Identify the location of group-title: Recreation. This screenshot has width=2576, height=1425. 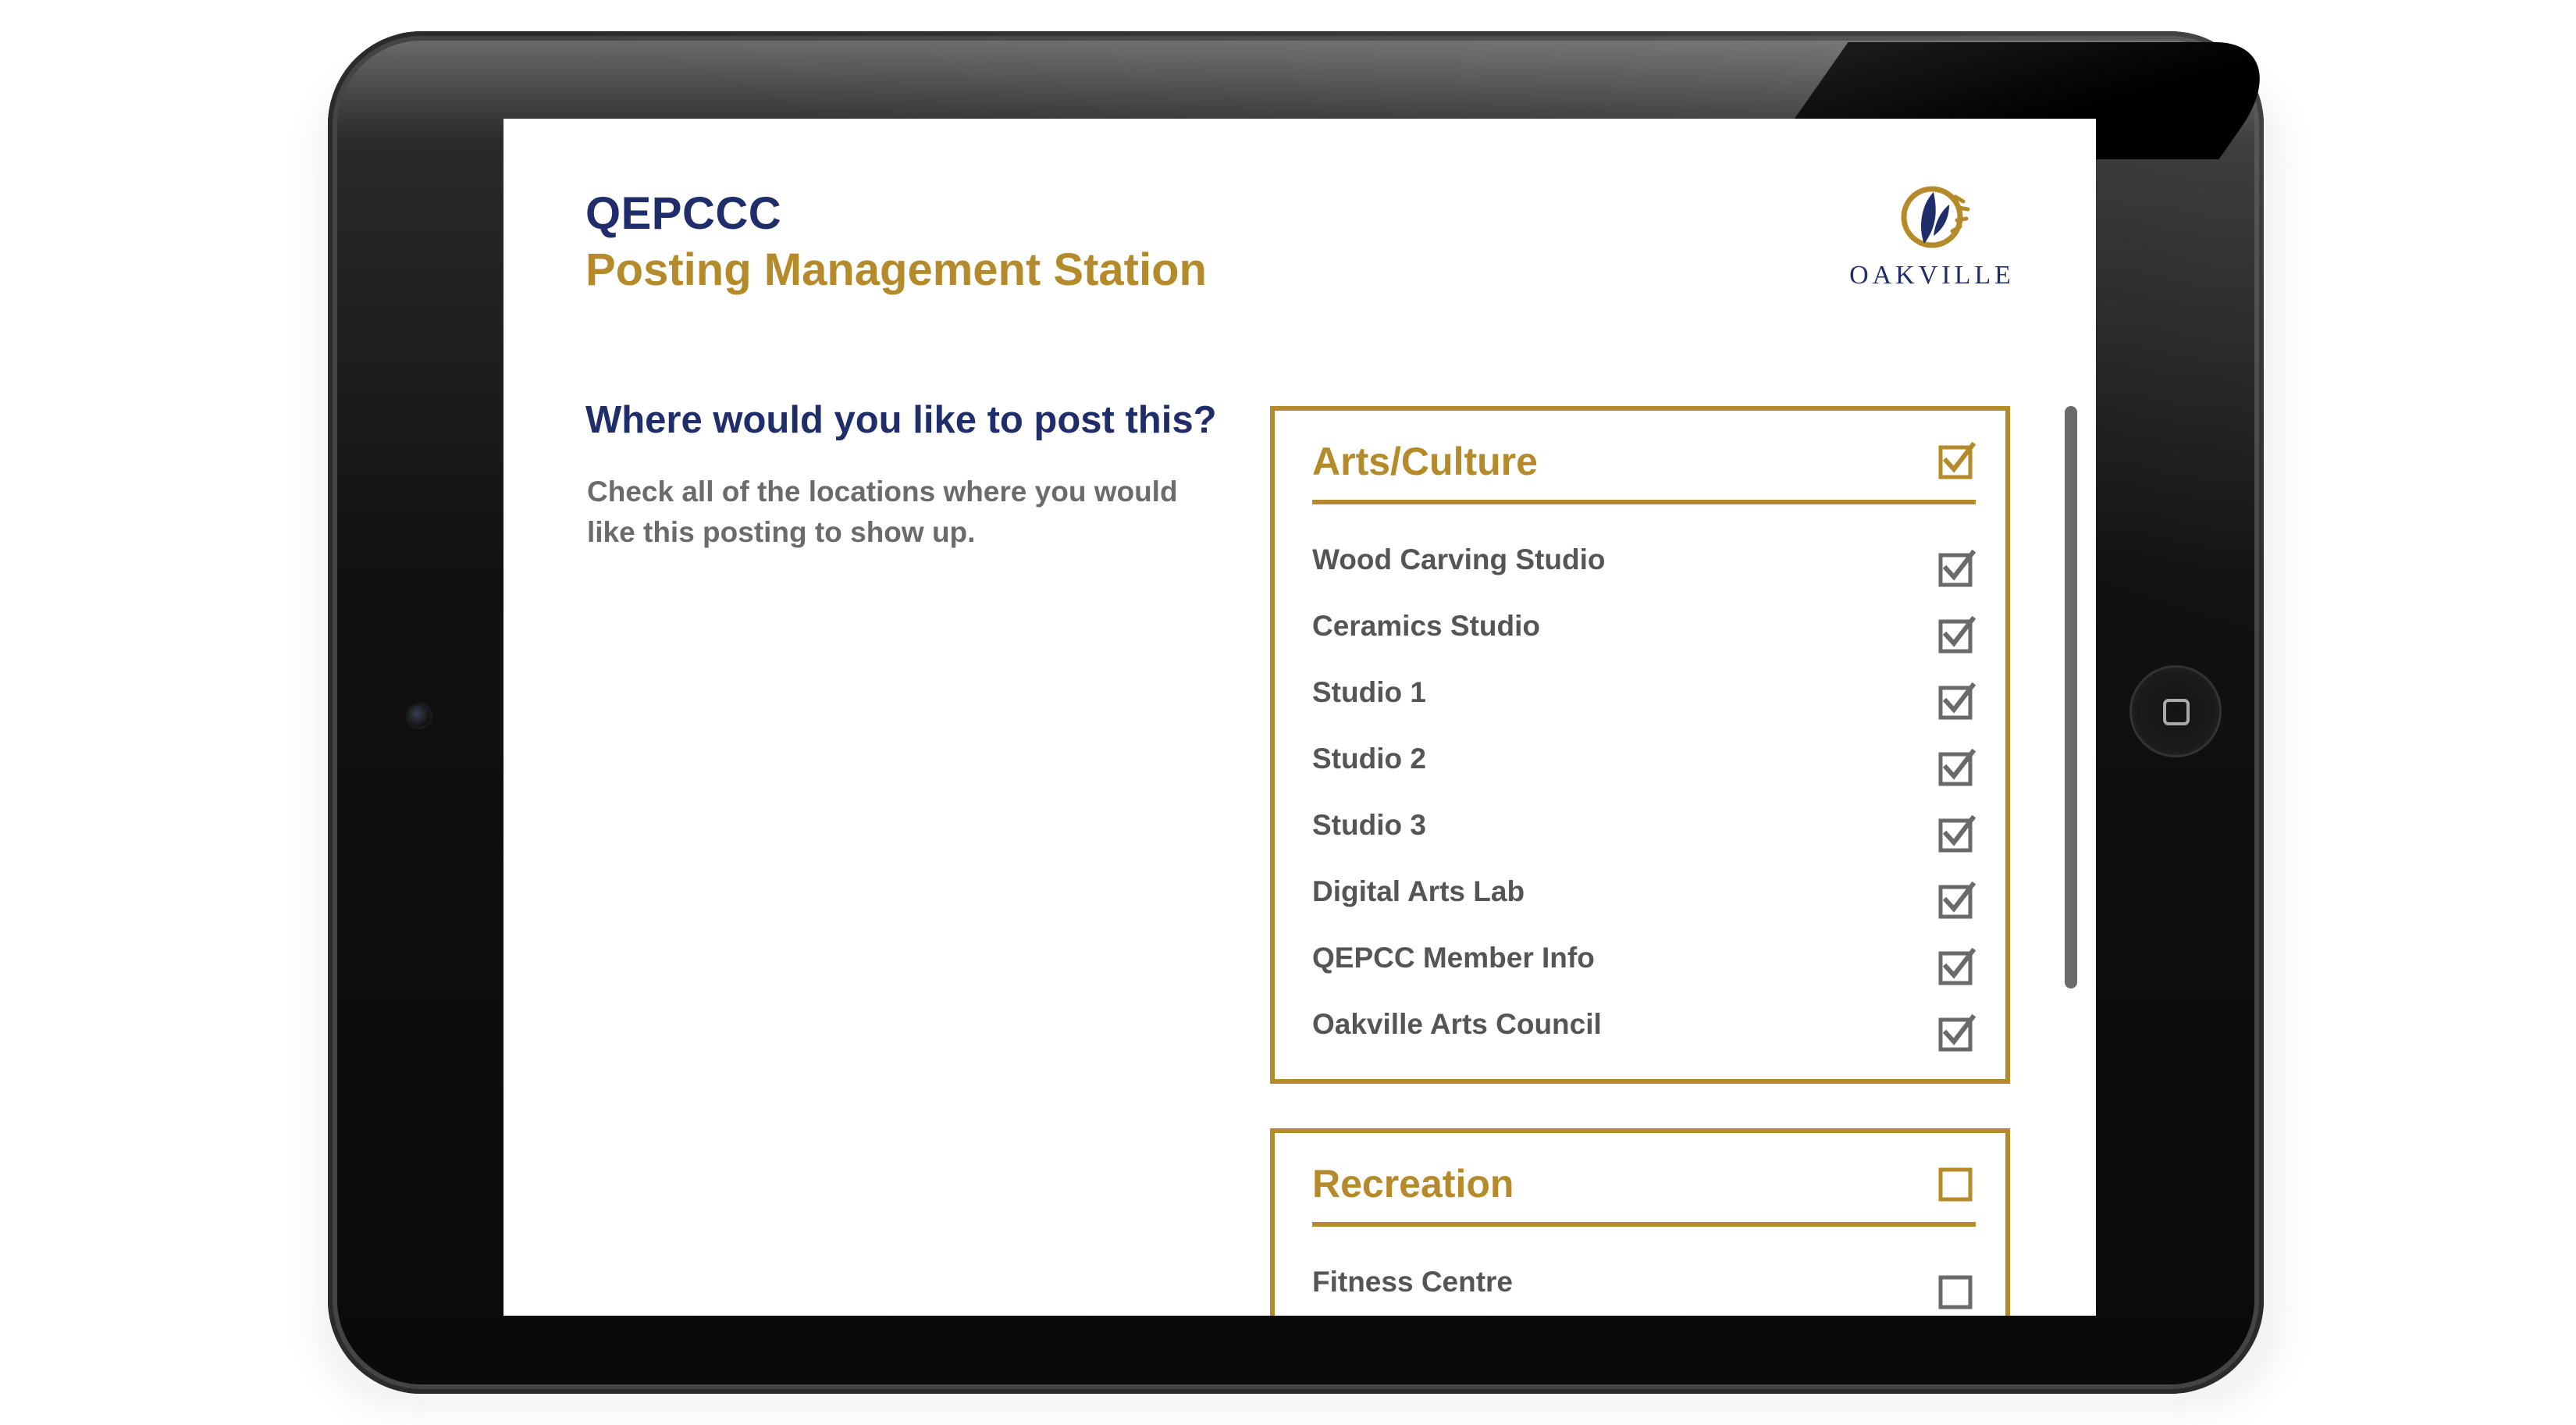
(1413, 1184).